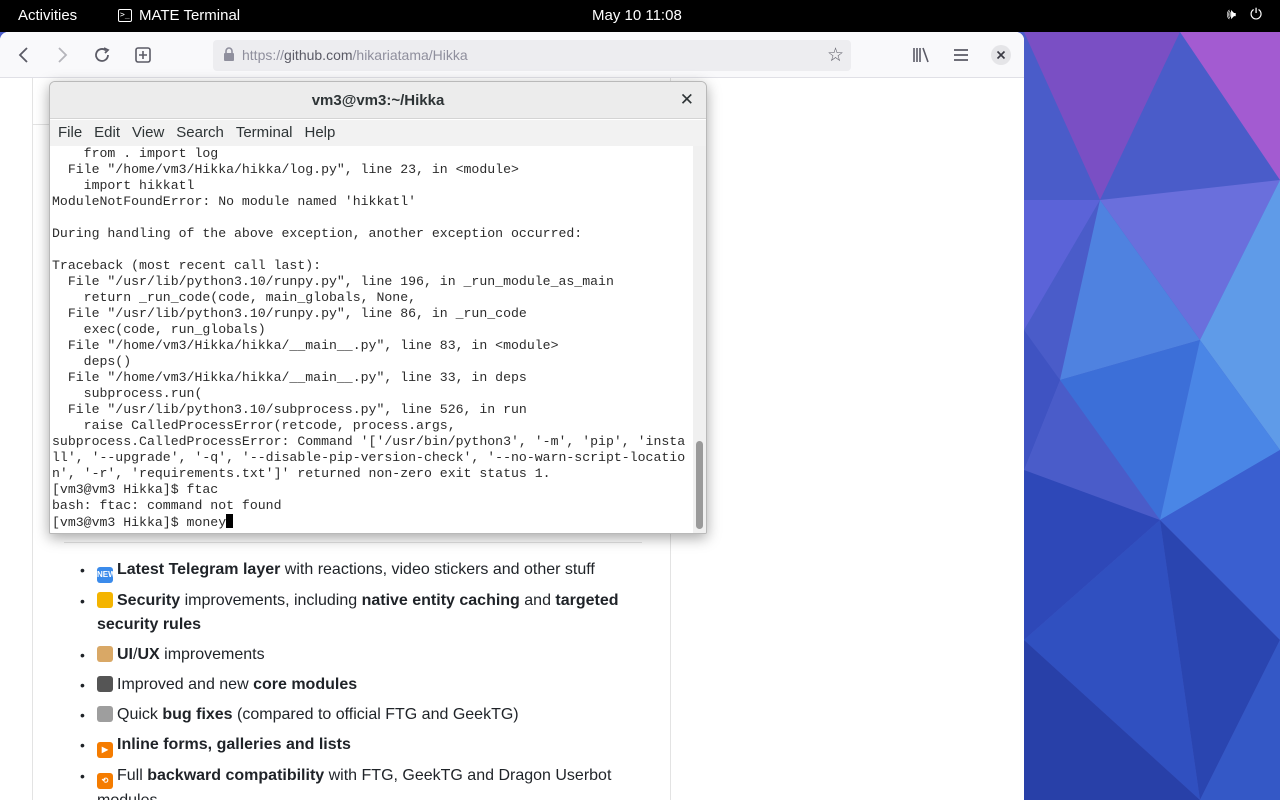  What do you see at coordinates (148, 654) in the screenshot?
I see `emphasis-text: UX` at bounding box center [148, 654].